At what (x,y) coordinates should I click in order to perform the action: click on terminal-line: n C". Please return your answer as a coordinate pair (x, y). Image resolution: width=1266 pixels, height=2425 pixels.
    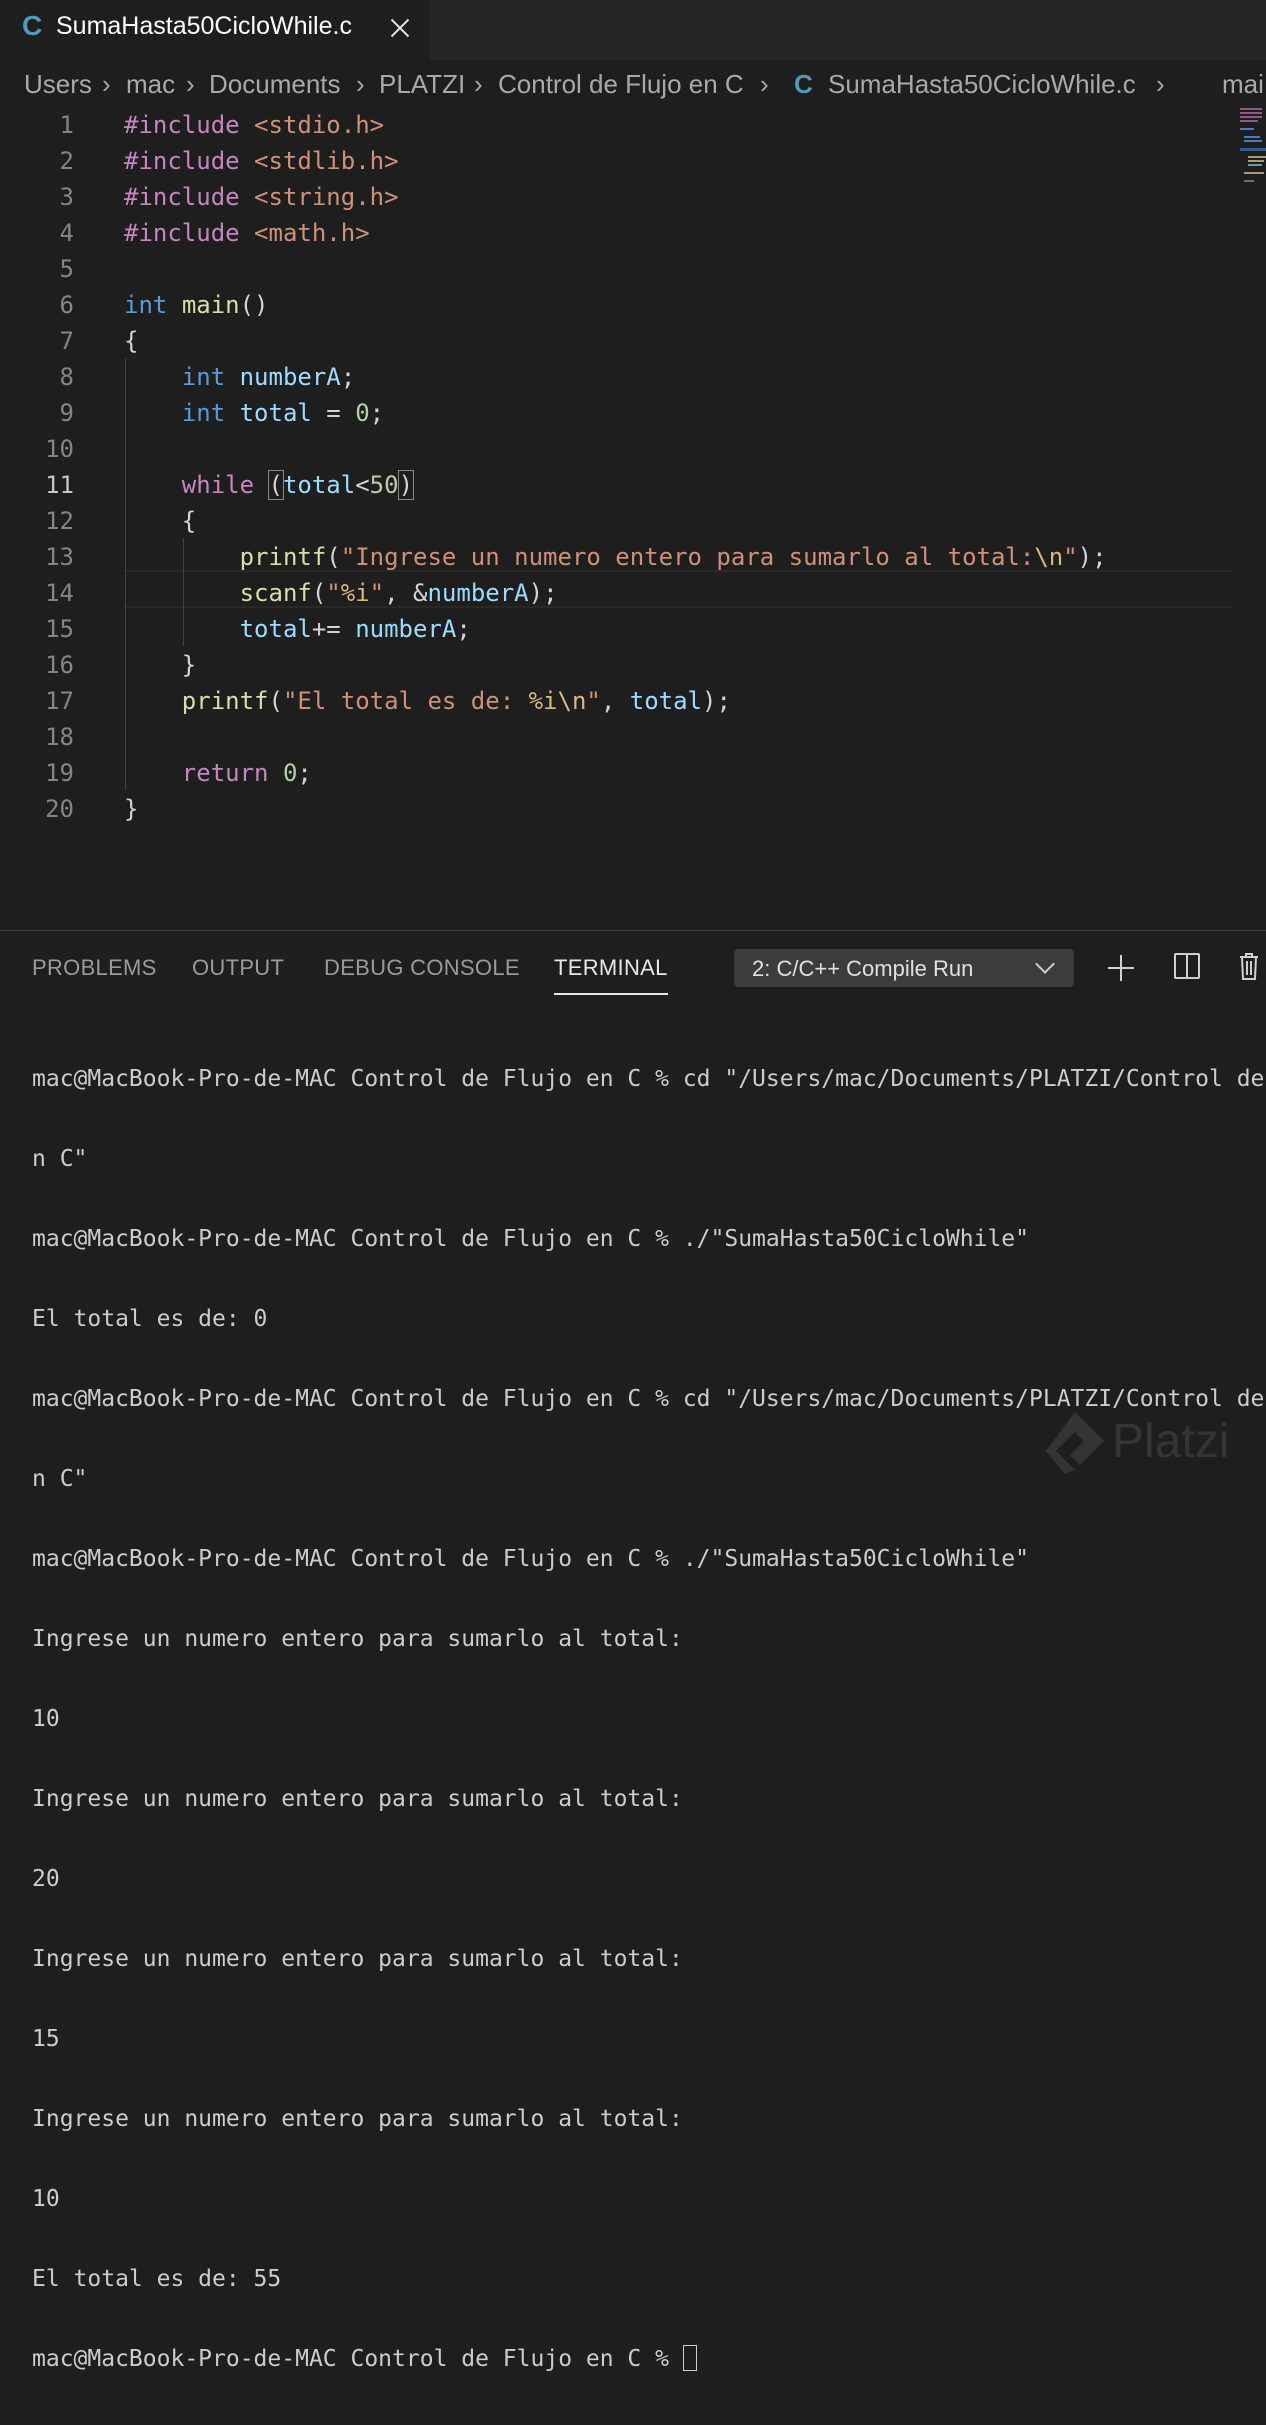
    Looking at the image, I should click on (60, 1159).